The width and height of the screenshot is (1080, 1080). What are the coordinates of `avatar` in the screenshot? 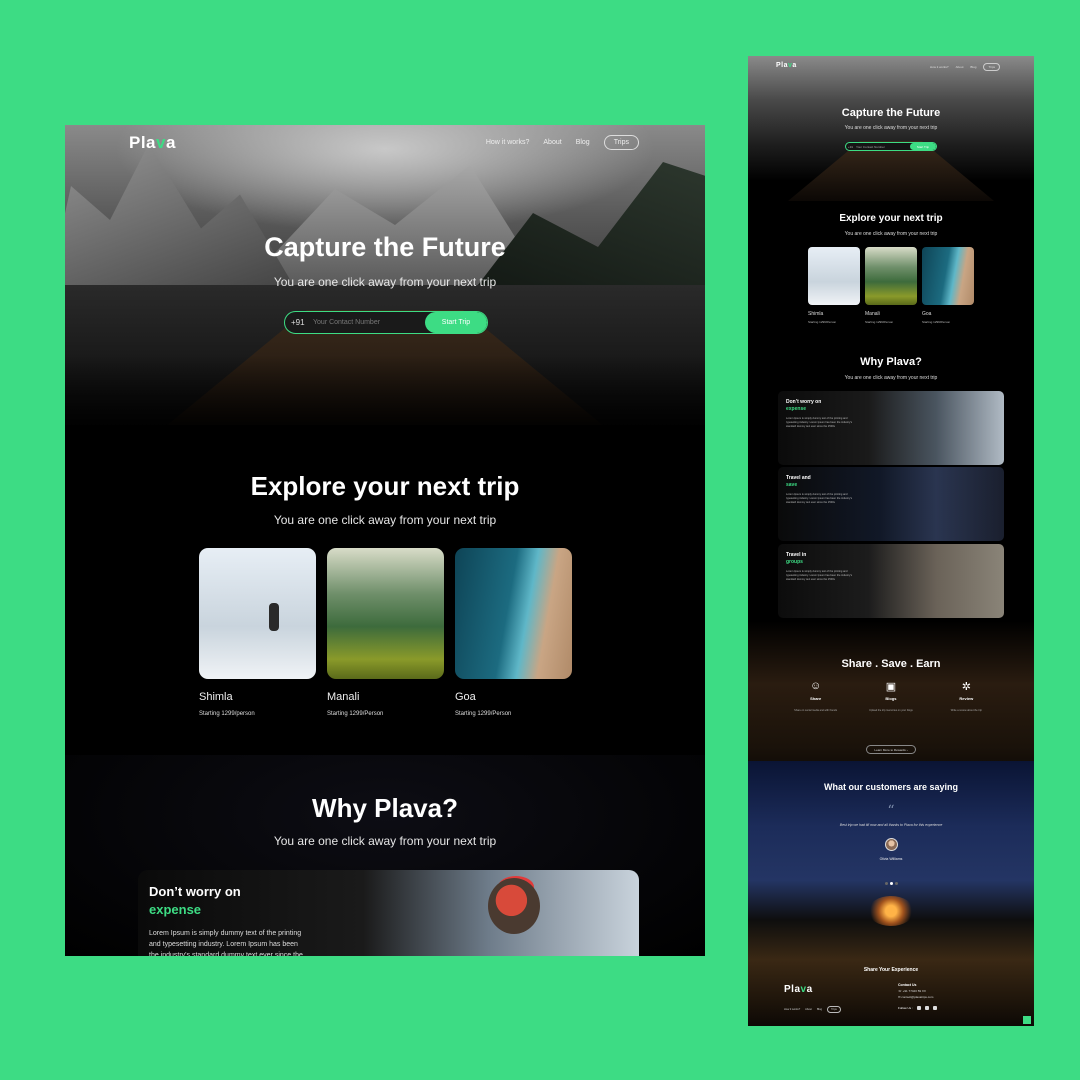 It's located at (891, 844).